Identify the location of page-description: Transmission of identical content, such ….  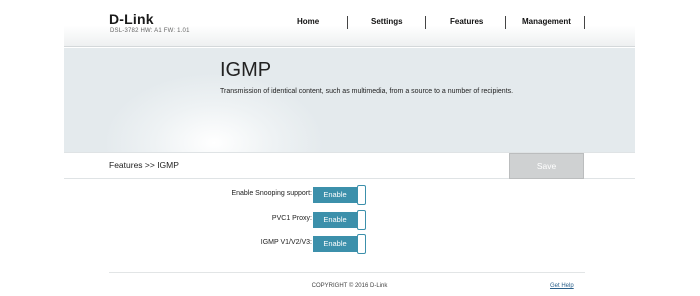
(367, 91).